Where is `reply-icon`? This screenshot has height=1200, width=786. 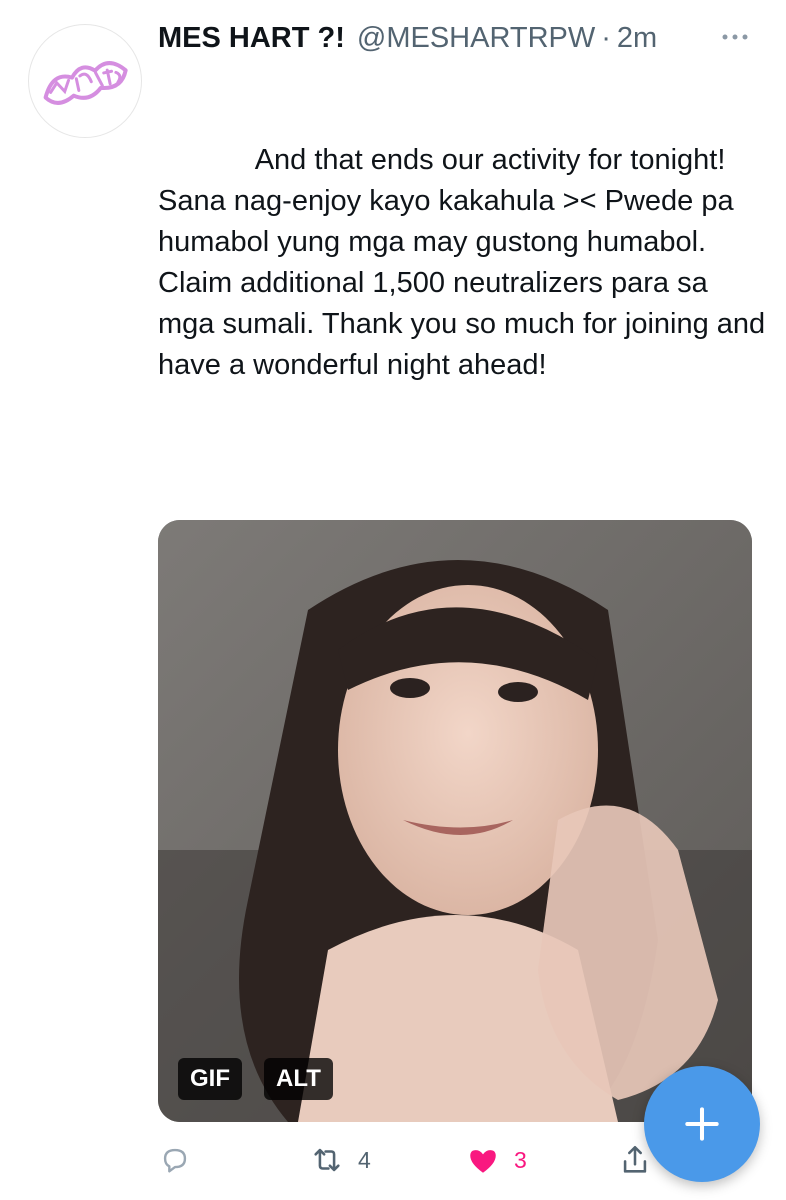
reply-icon is located at coordinates (175, 1160).